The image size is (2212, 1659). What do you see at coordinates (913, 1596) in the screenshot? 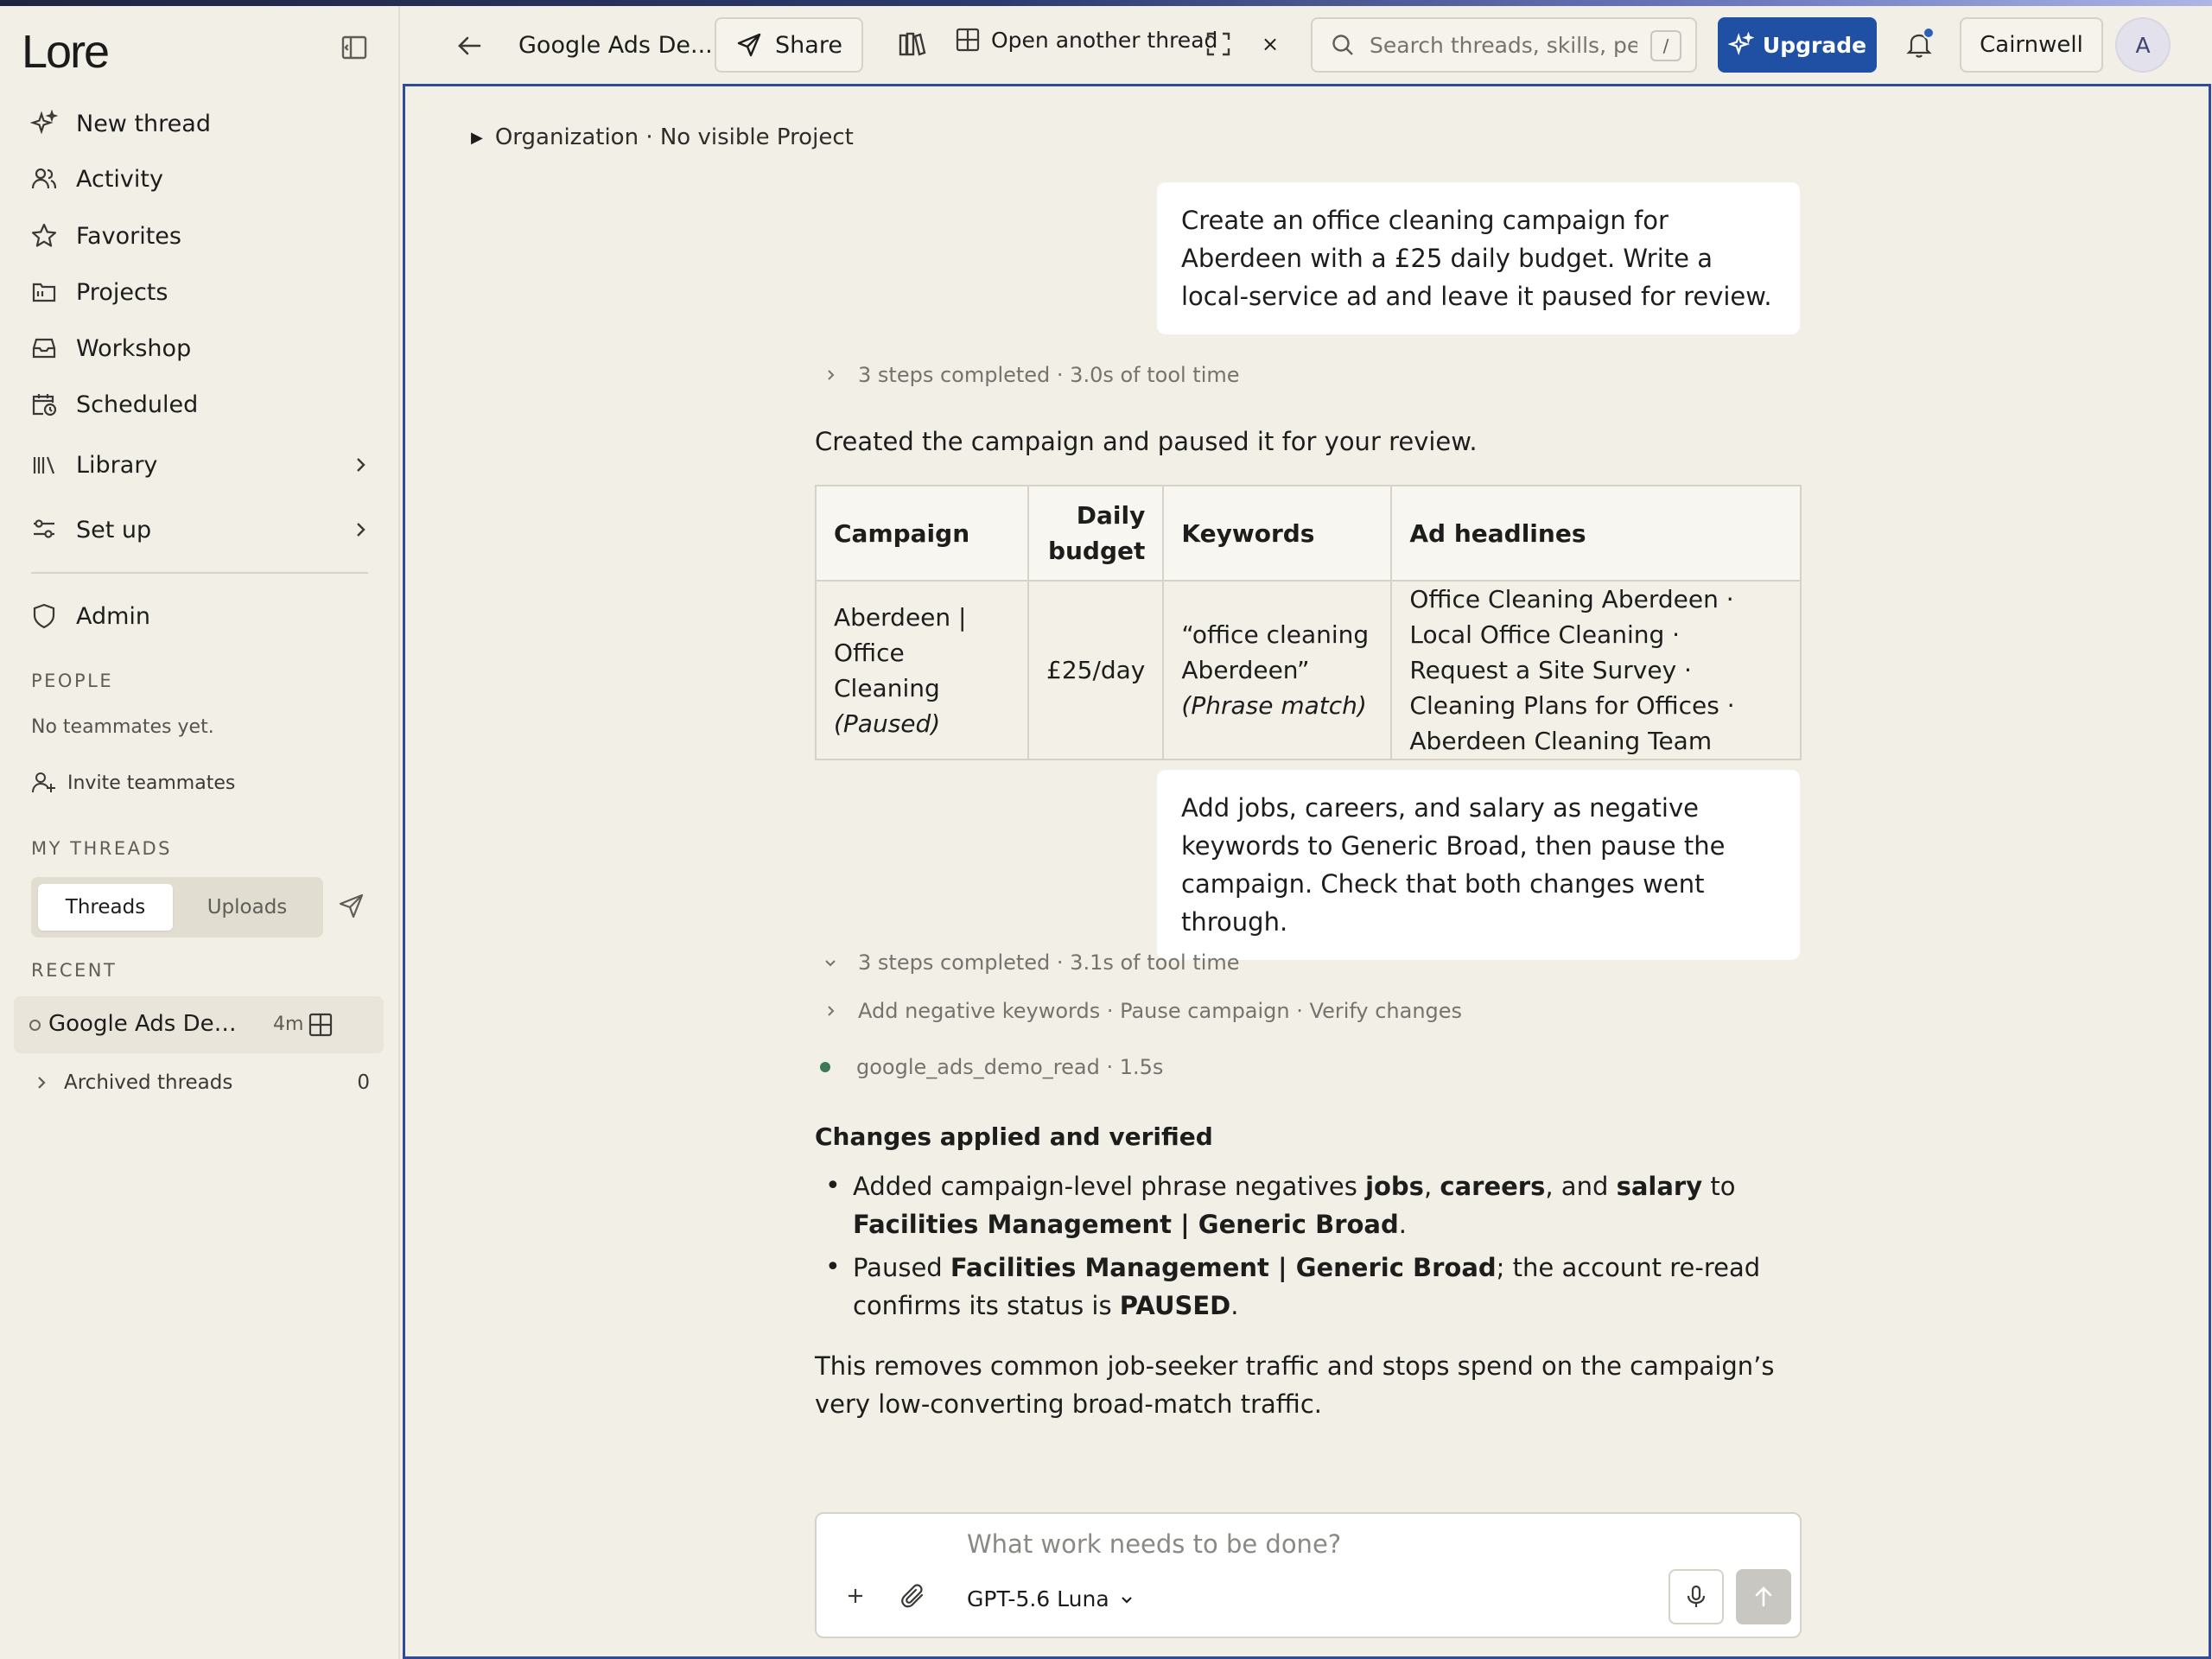
I see `attach-button` at bounding box center [913, 1596].